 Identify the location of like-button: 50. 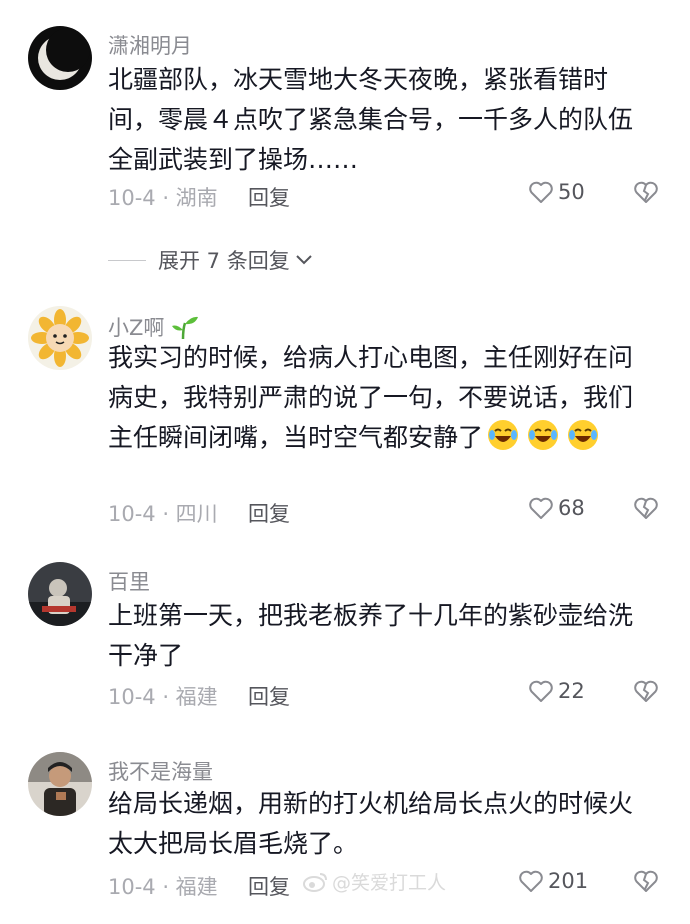
(556, 192).